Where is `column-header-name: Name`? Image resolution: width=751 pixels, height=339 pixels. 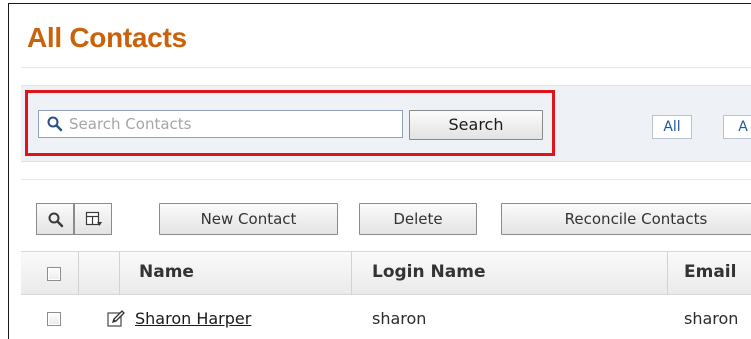 column-header-name: Name is located at coordinates (166, 272).